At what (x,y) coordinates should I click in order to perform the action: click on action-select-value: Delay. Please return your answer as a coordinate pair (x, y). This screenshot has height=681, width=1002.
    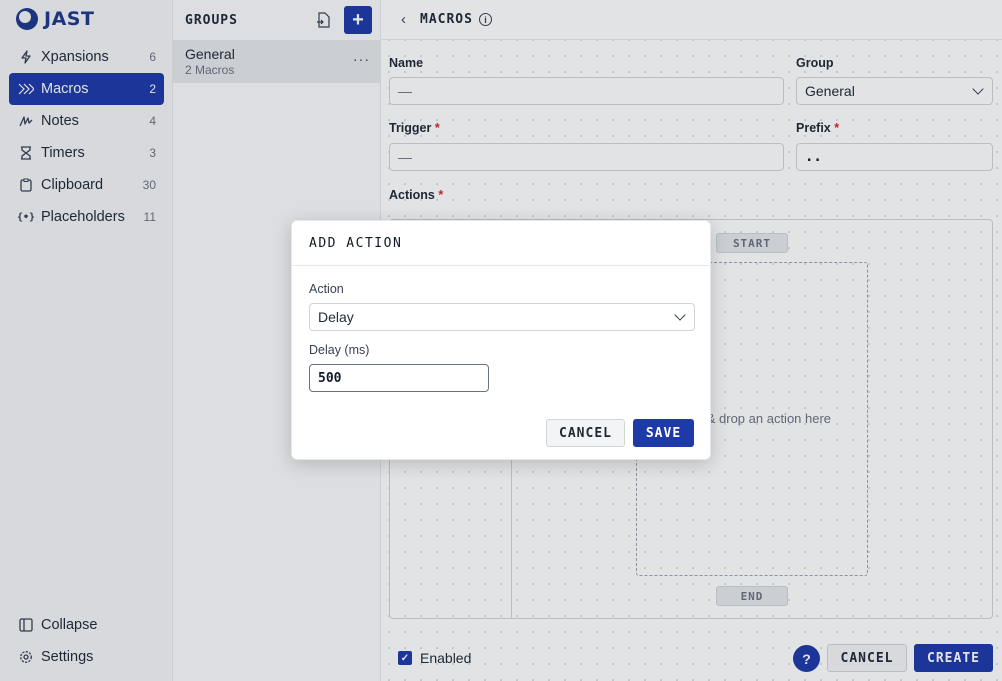
    Looking at the image, I should click on (336, 317).